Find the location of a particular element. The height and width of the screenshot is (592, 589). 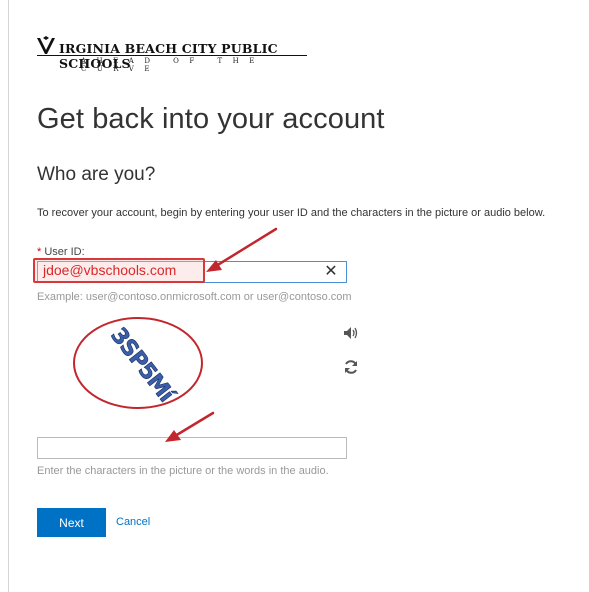

next-button: Next is located at coordinates (71, 522).